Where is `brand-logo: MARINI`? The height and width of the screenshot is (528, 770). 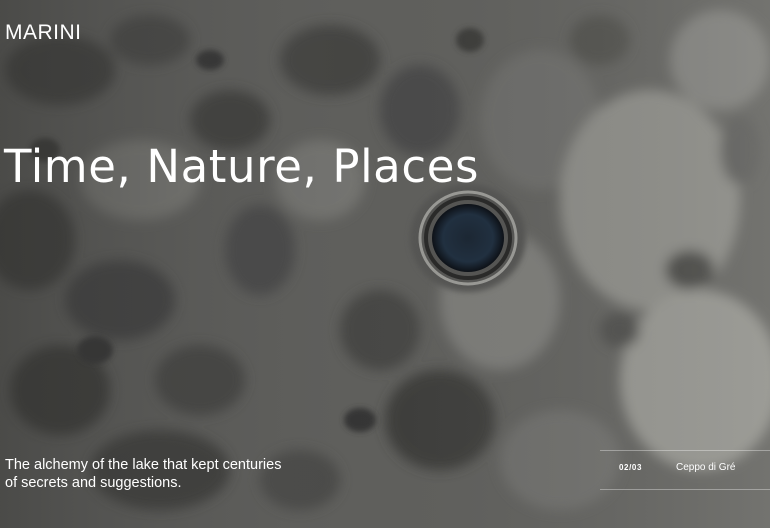
brand-logo: MARINI is located at coordinates (43, 32).